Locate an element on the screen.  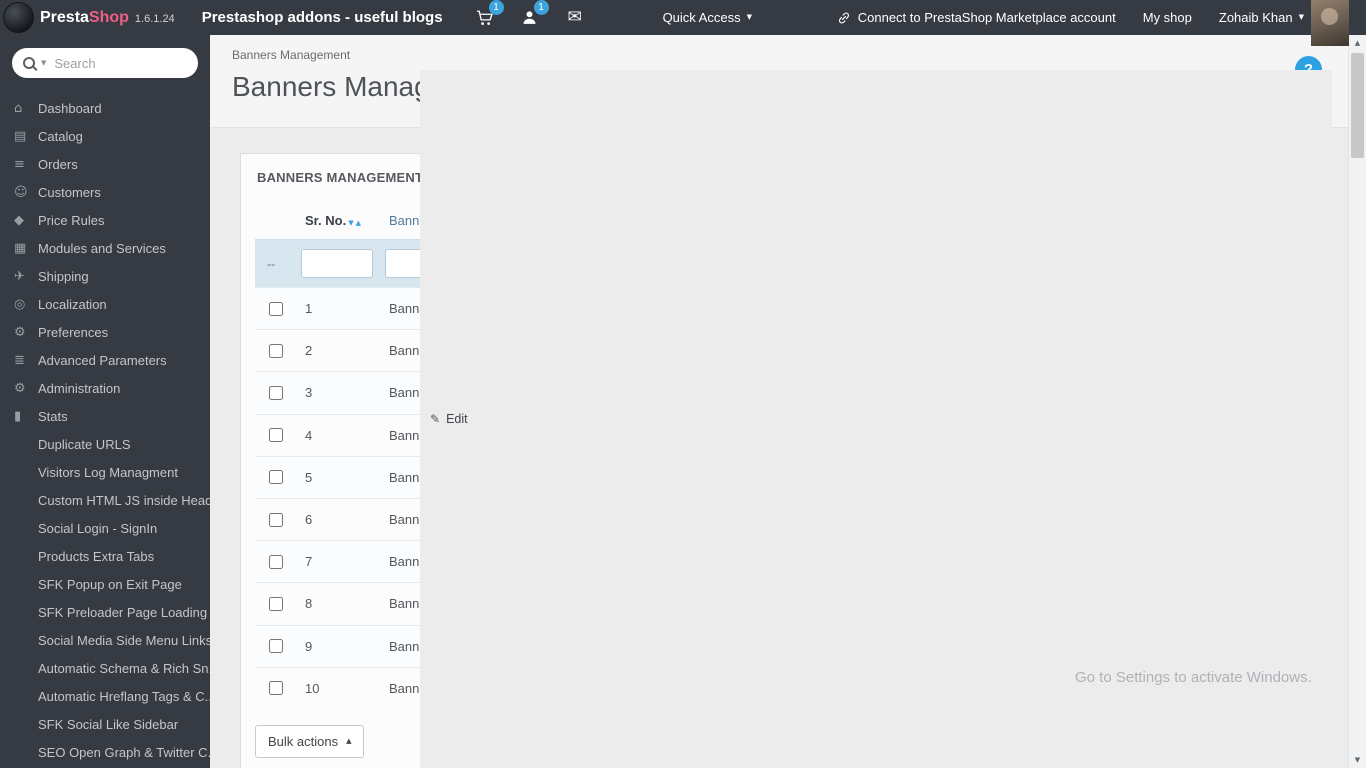
sidebar-item-label: Customers is located at coordinates (69, 192).